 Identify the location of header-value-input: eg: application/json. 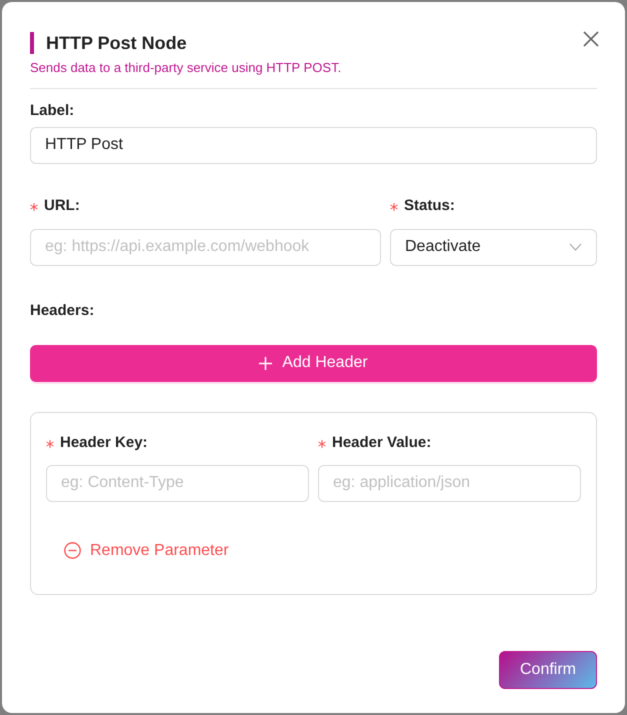
(449, 483).